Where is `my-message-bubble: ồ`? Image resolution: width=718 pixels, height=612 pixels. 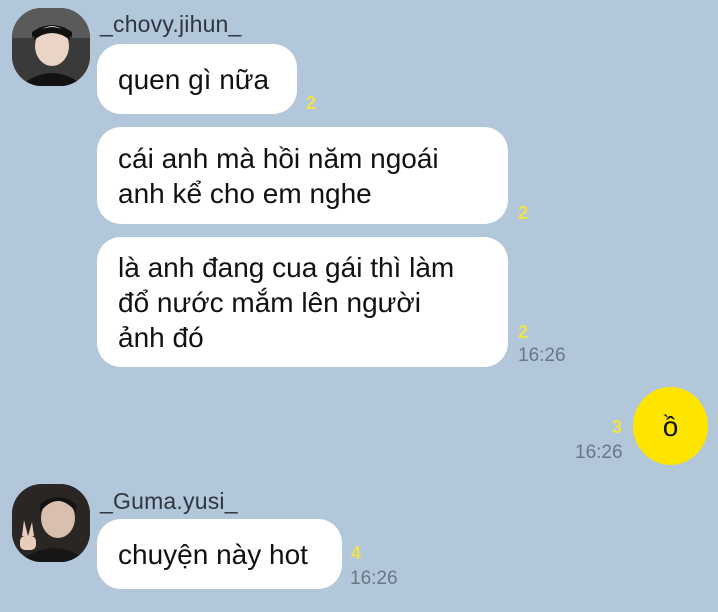 my-message-bubble: ồ is located at coordinates (670, 426).